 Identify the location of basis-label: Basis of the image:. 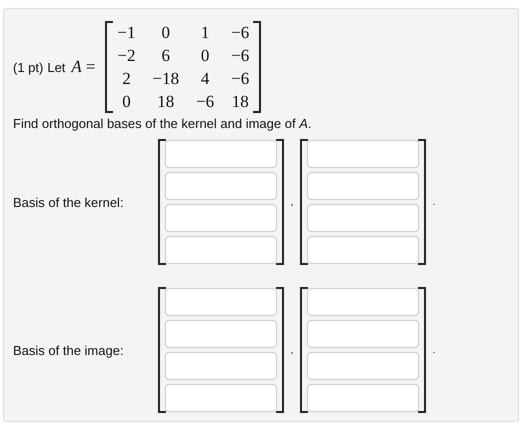
(69, 350).